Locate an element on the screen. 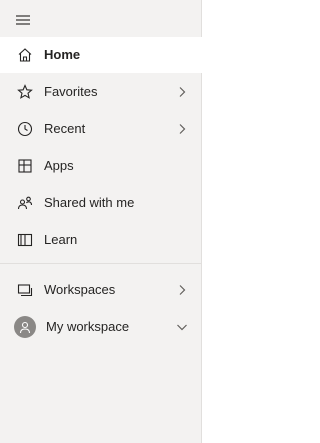 This screenshot has width=320, height=443. clock-icon is located at coordinates (25, 129).